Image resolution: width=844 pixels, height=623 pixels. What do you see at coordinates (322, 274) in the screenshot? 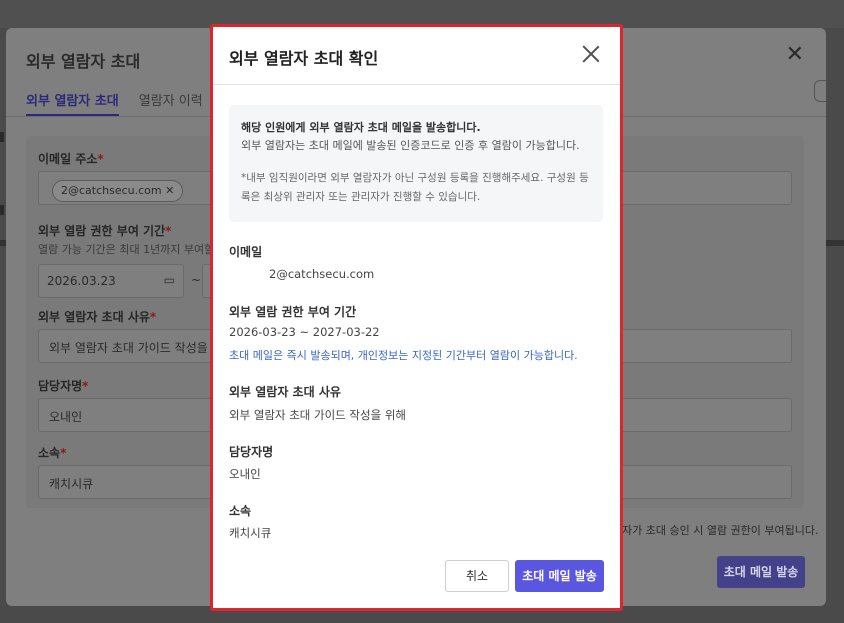
I see `email-section-value: 2@catchsecu.com` at bounding box center [322, 274].